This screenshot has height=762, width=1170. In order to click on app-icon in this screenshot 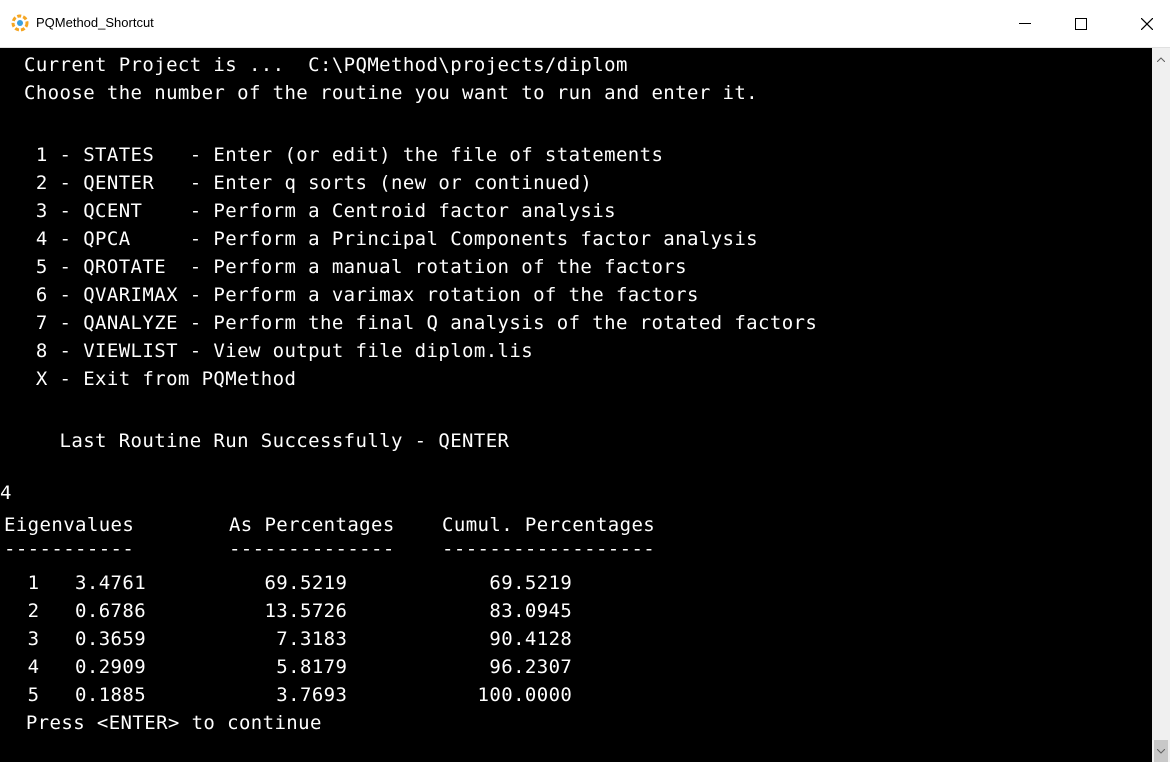, I will do `click(20, 23)`.